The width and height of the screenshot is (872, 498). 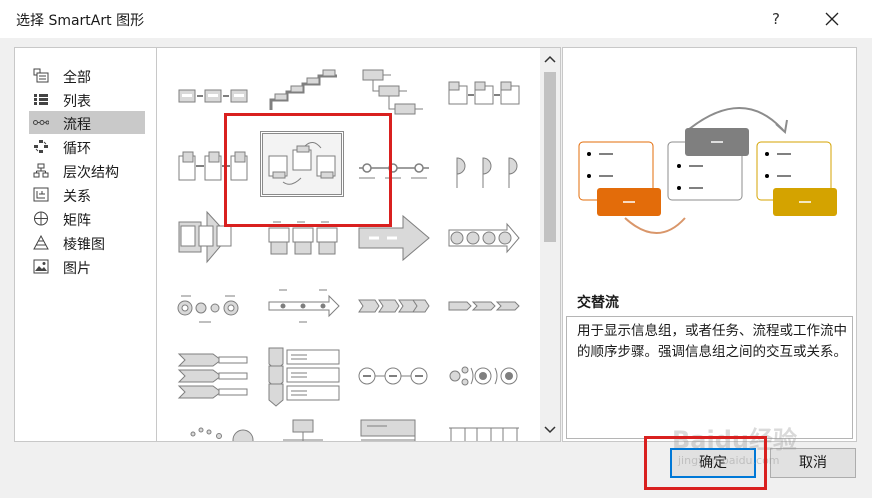 What do you see at coordinates (484, 94) in the screenshot?
I see `layout-thumbnail-accent-process` at bounding box center [484, 94].